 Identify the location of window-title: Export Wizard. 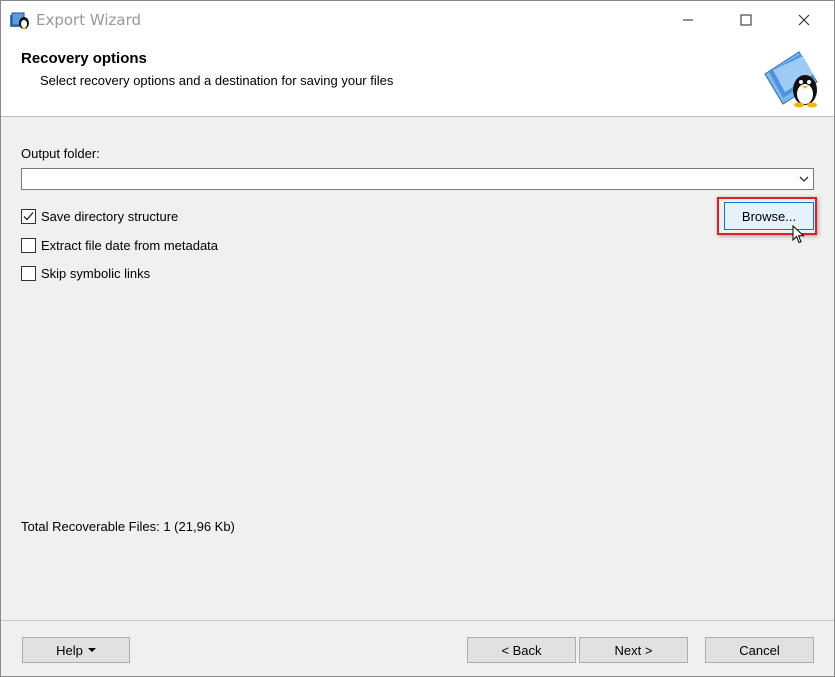
(89, 20).